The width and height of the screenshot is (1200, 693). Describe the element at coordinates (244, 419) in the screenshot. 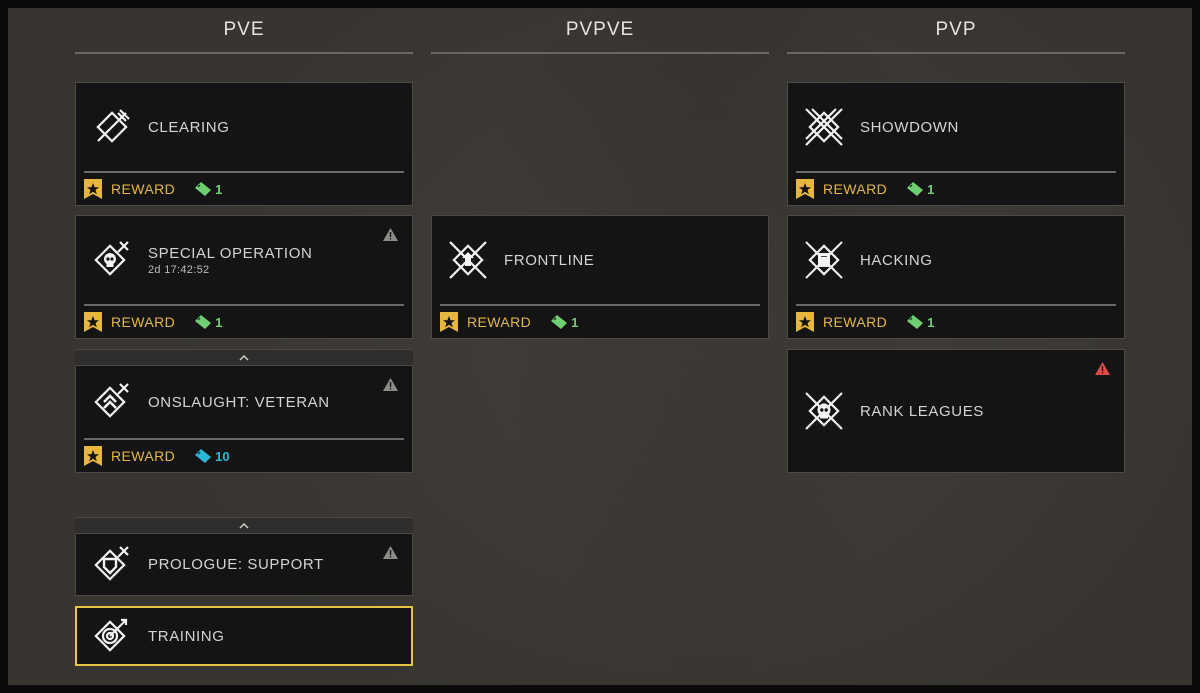

I see `mode-card-onslaught-veteran: ONSLAUGHT: VETERAN REWARD 10` at that location.